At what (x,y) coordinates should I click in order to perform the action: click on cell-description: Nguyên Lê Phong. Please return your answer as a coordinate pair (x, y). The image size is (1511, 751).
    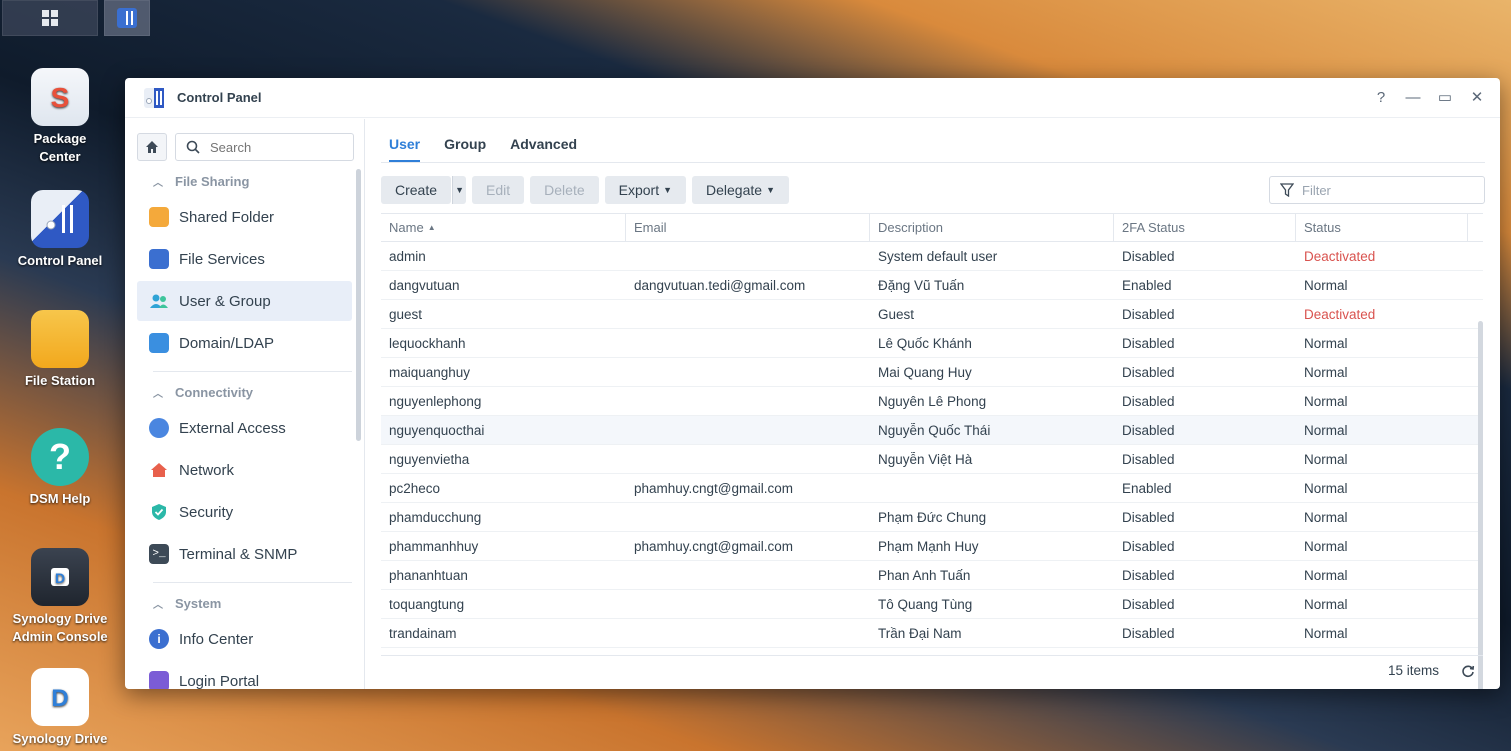
    Looking at the image, I should click on (932, 401).